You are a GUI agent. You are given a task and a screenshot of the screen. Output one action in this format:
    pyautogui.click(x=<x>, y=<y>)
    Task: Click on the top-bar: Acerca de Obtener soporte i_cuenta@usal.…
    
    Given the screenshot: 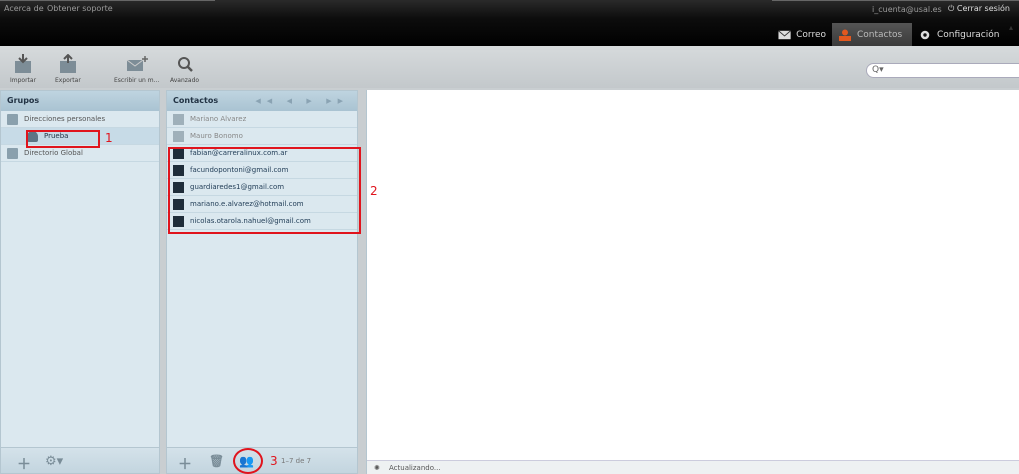 What is the action you would take?
    pyautogui.click(x=509, y=23)
    